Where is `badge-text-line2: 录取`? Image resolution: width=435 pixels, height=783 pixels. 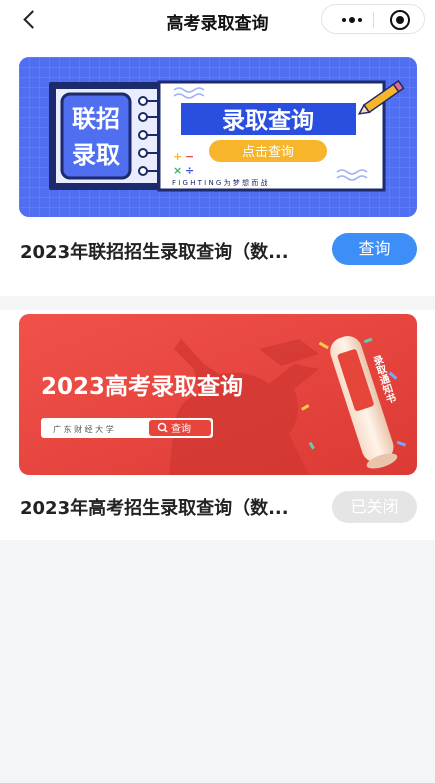
badge-text-line2: 录取 is located at coordinates (96, 155).